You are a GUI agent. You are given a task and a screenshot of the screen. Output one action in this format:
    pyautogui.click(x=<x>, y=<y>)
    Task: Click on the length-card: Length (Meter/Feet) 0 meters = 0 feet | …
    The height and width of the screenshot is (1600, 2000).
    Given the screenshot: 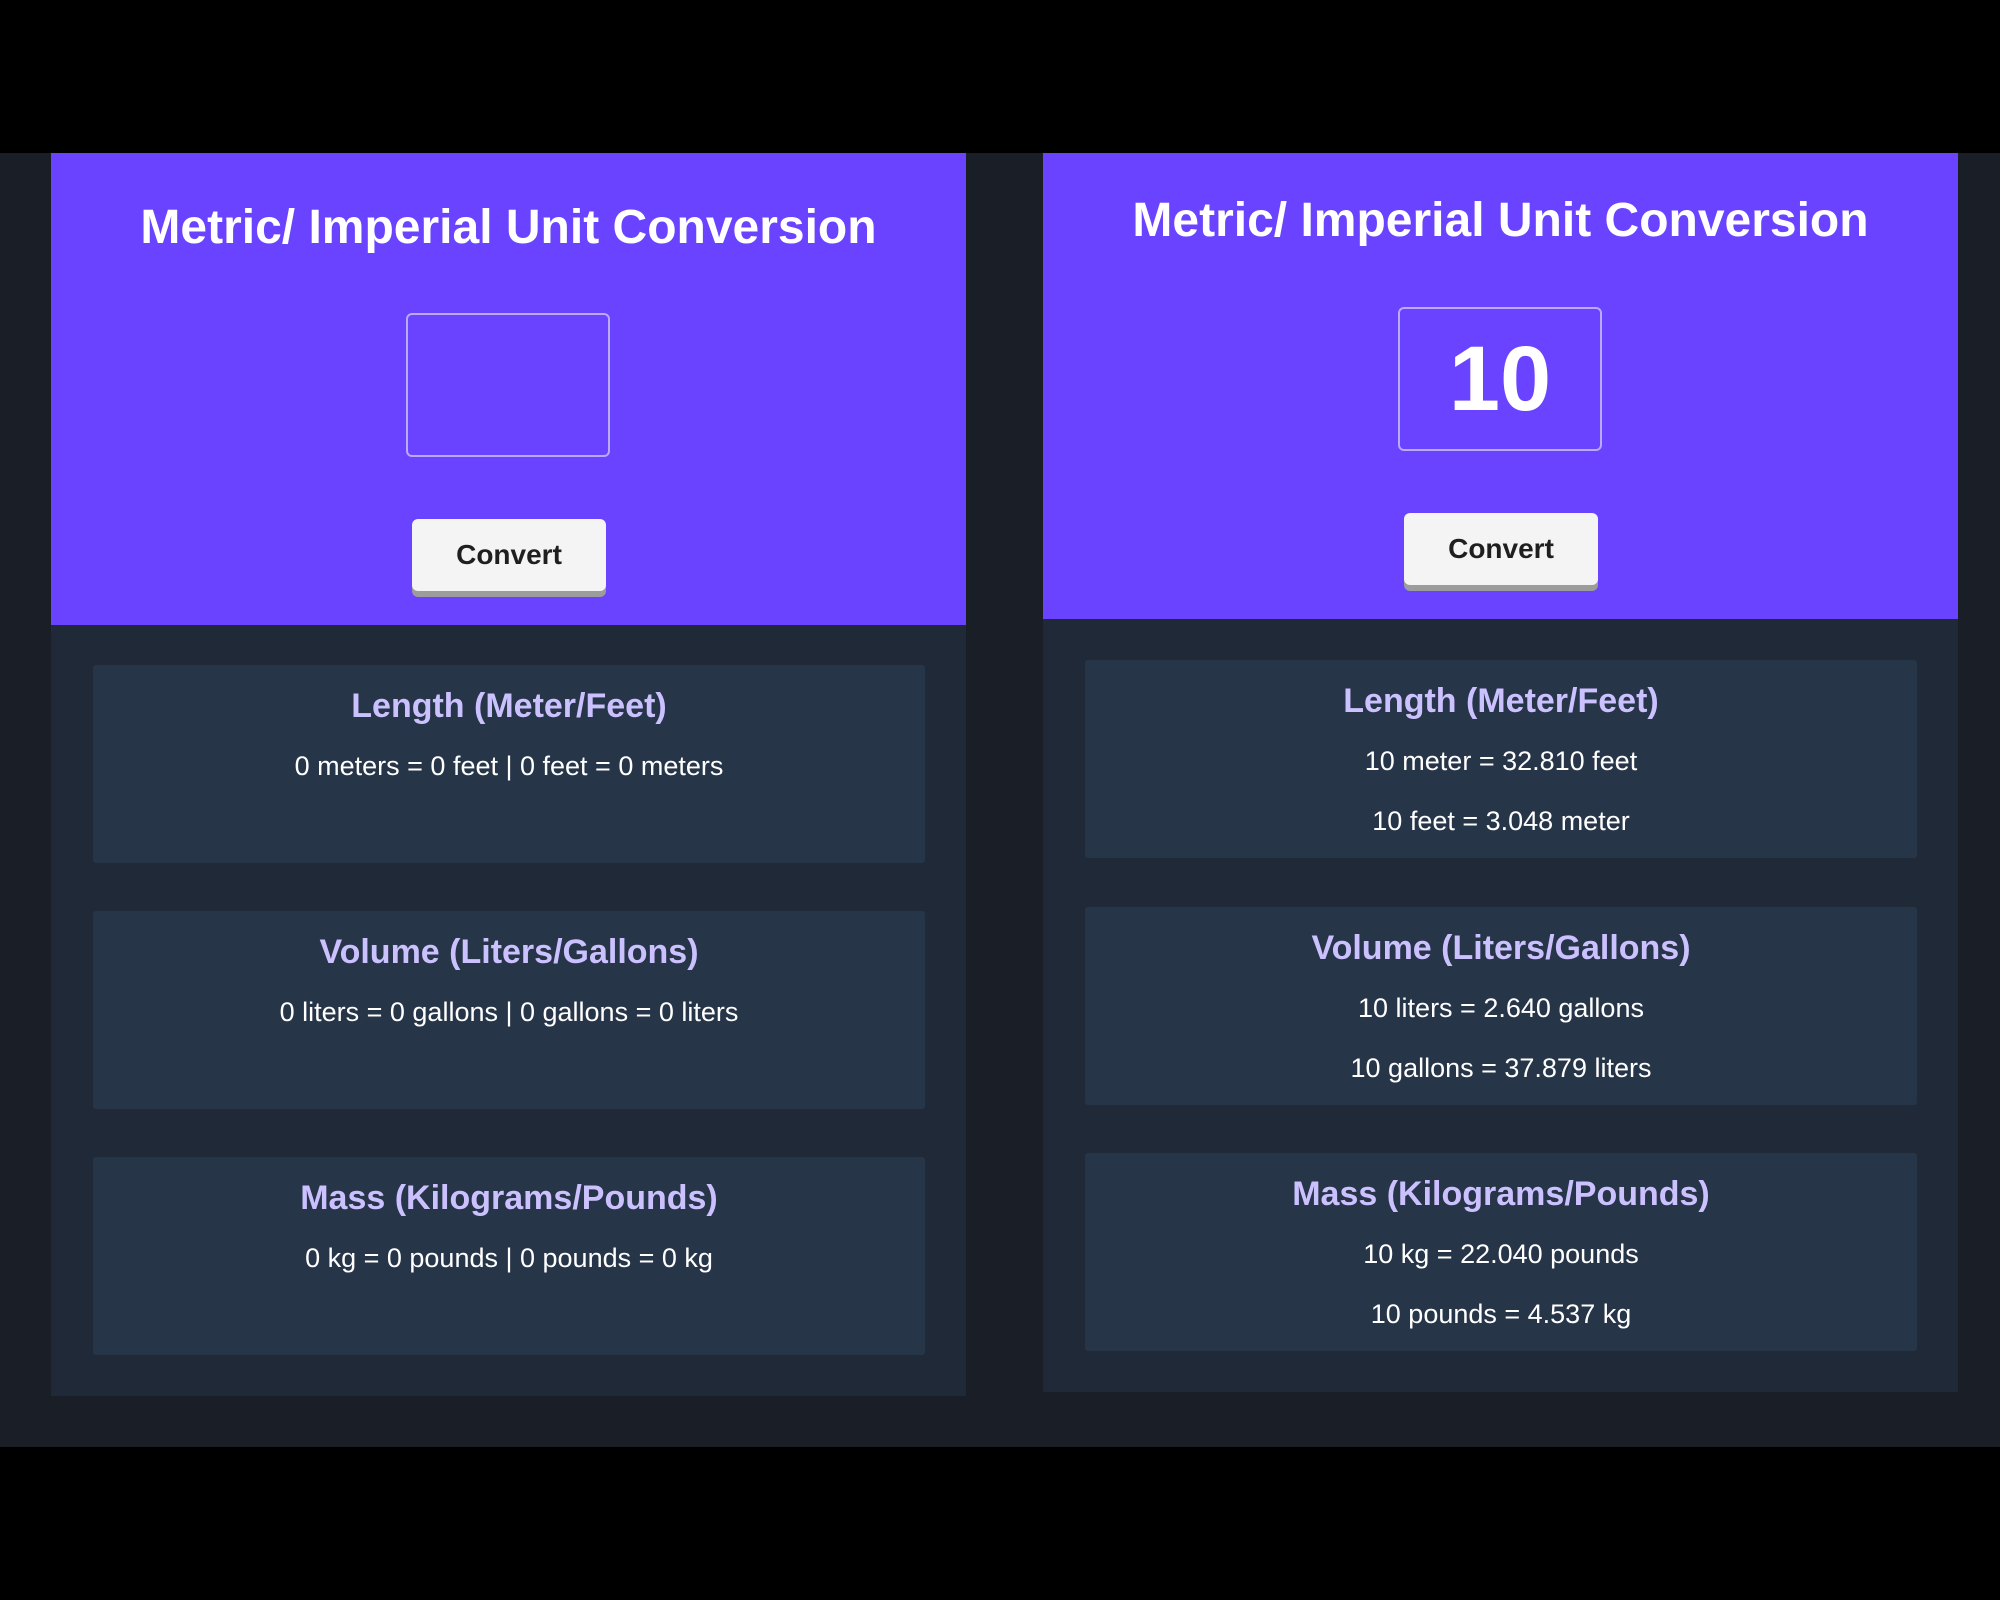 What is the action you would take?
    pyautogui.click(x=509, y=764)
    